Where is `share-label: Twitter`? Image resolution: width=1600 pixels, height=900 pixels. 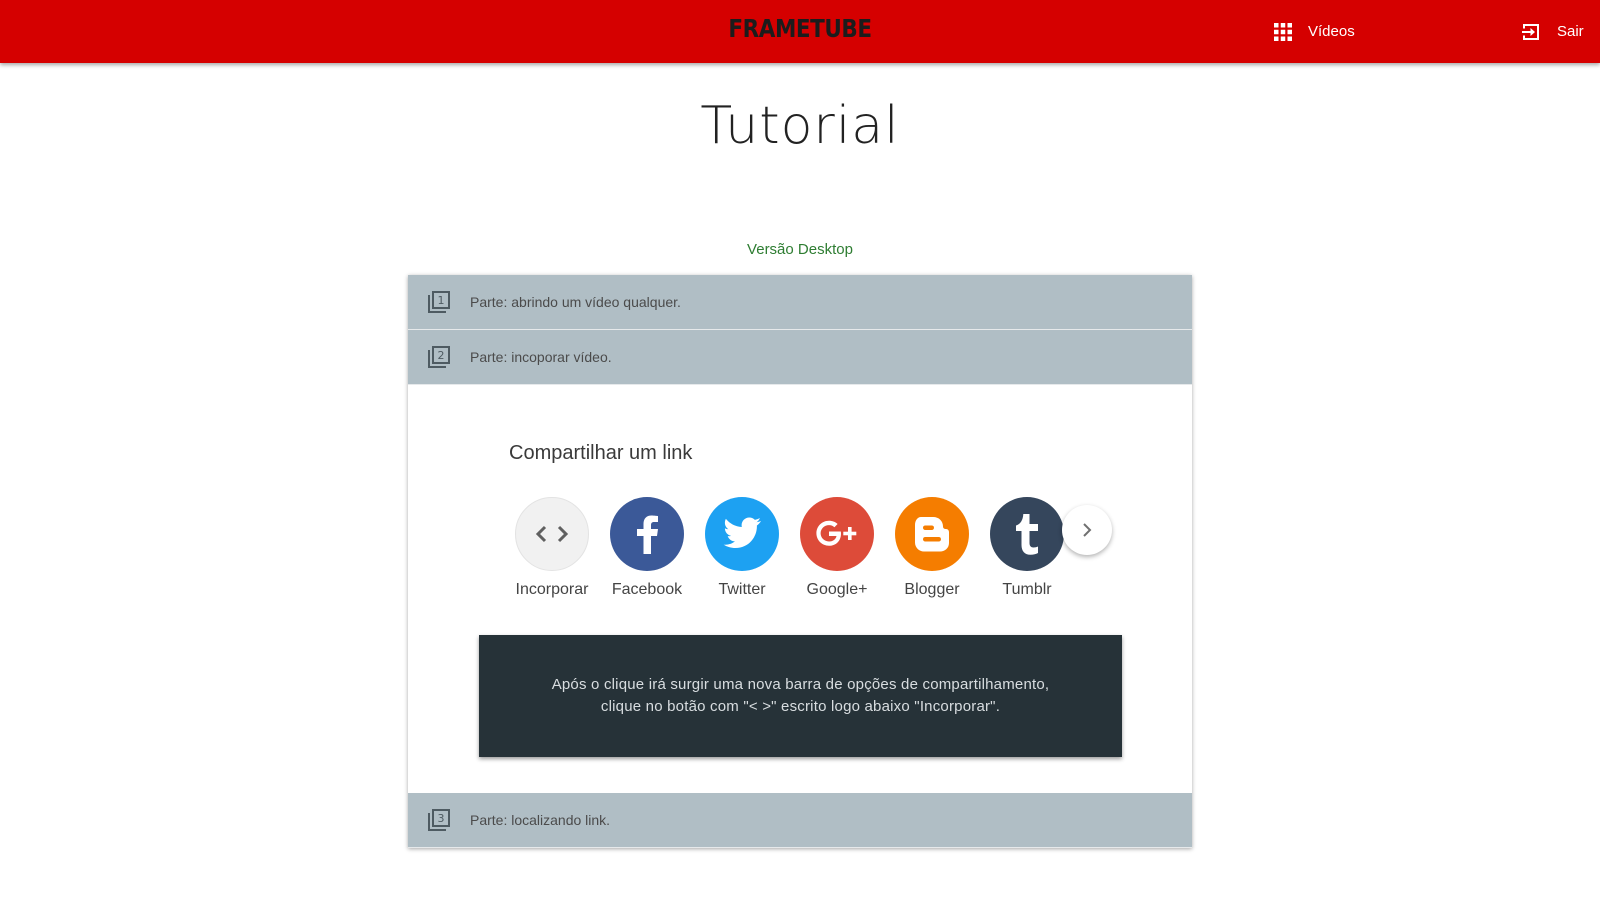
share-label: Twitter is located at coordinates (742, 589).